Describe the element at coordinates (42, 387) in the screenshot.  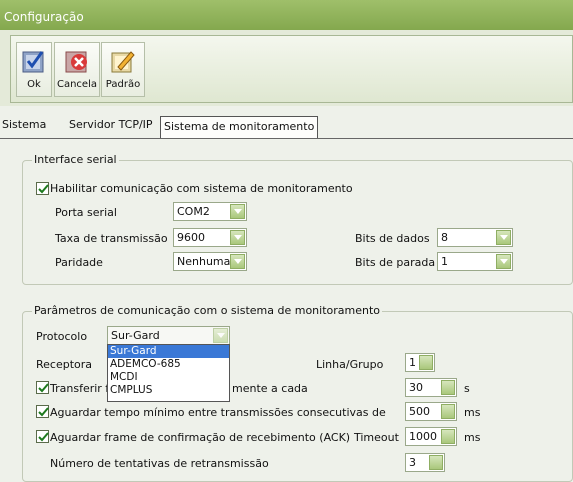
I see `transfer-checkbox` at that location.